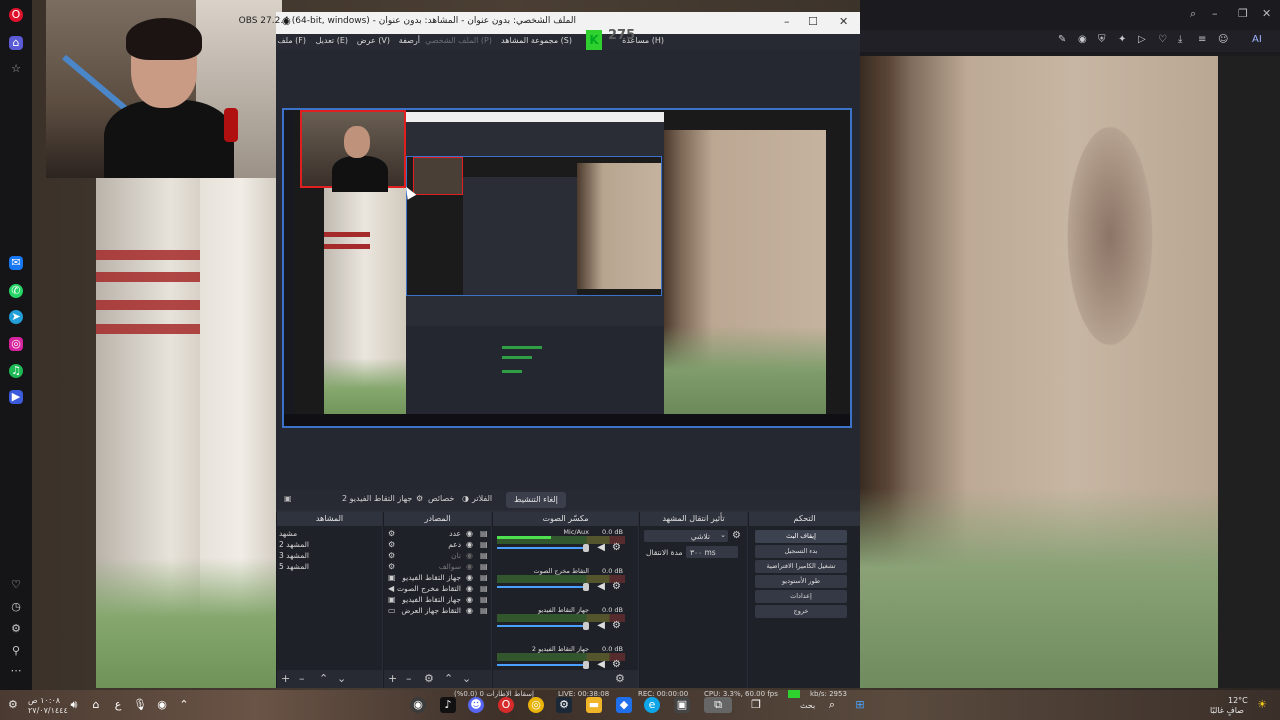 Image resolution: width=1280 pixels, height=720 pixels. Describe the element at coordinates (455, 533) in the screenshot. I see `source-item: عدد` at that location.